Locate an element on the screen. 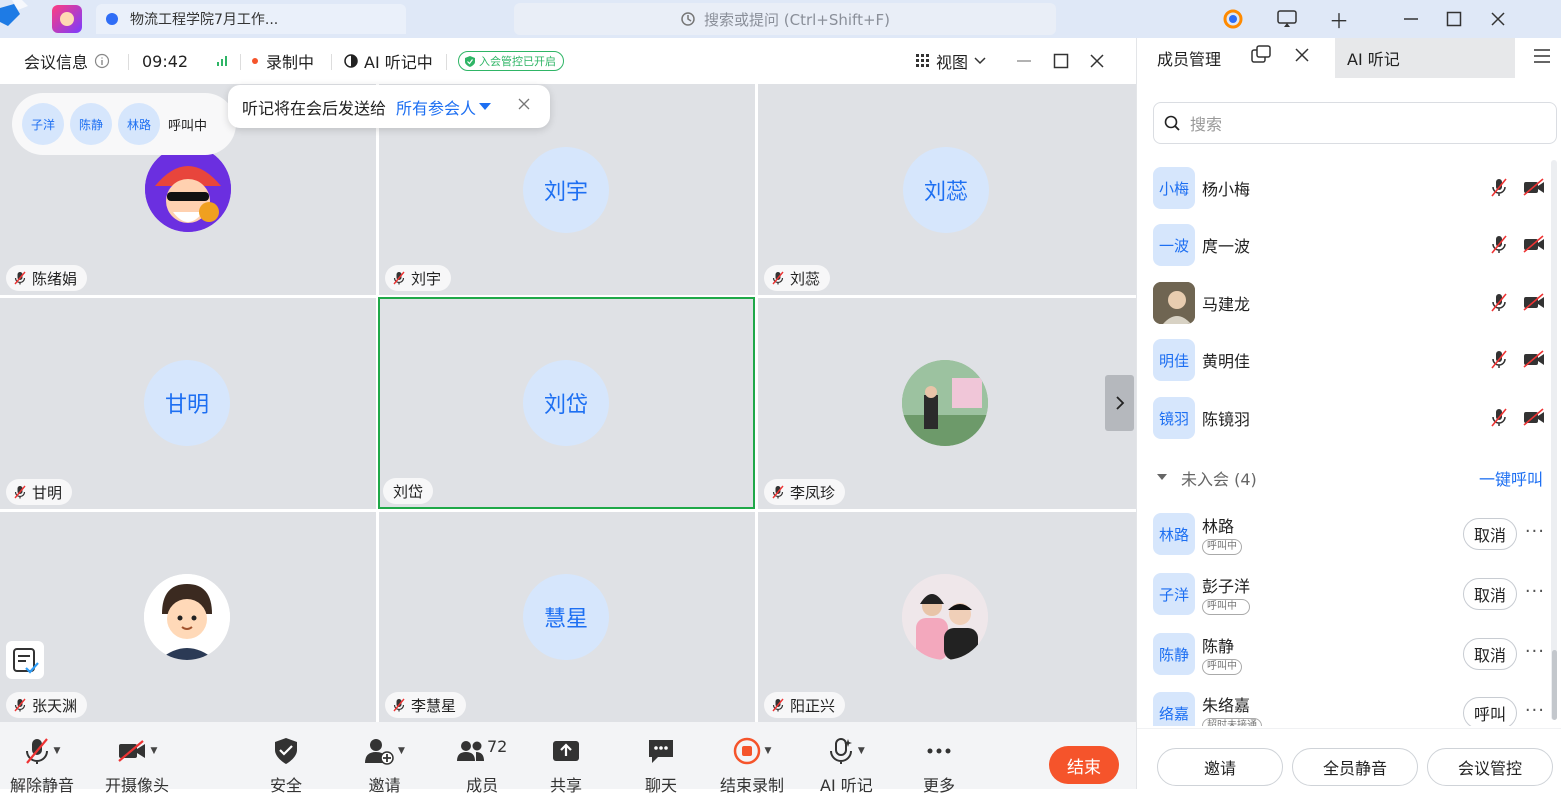  stop-recording-label: 结束录制 is located at coordinates (752, 785).